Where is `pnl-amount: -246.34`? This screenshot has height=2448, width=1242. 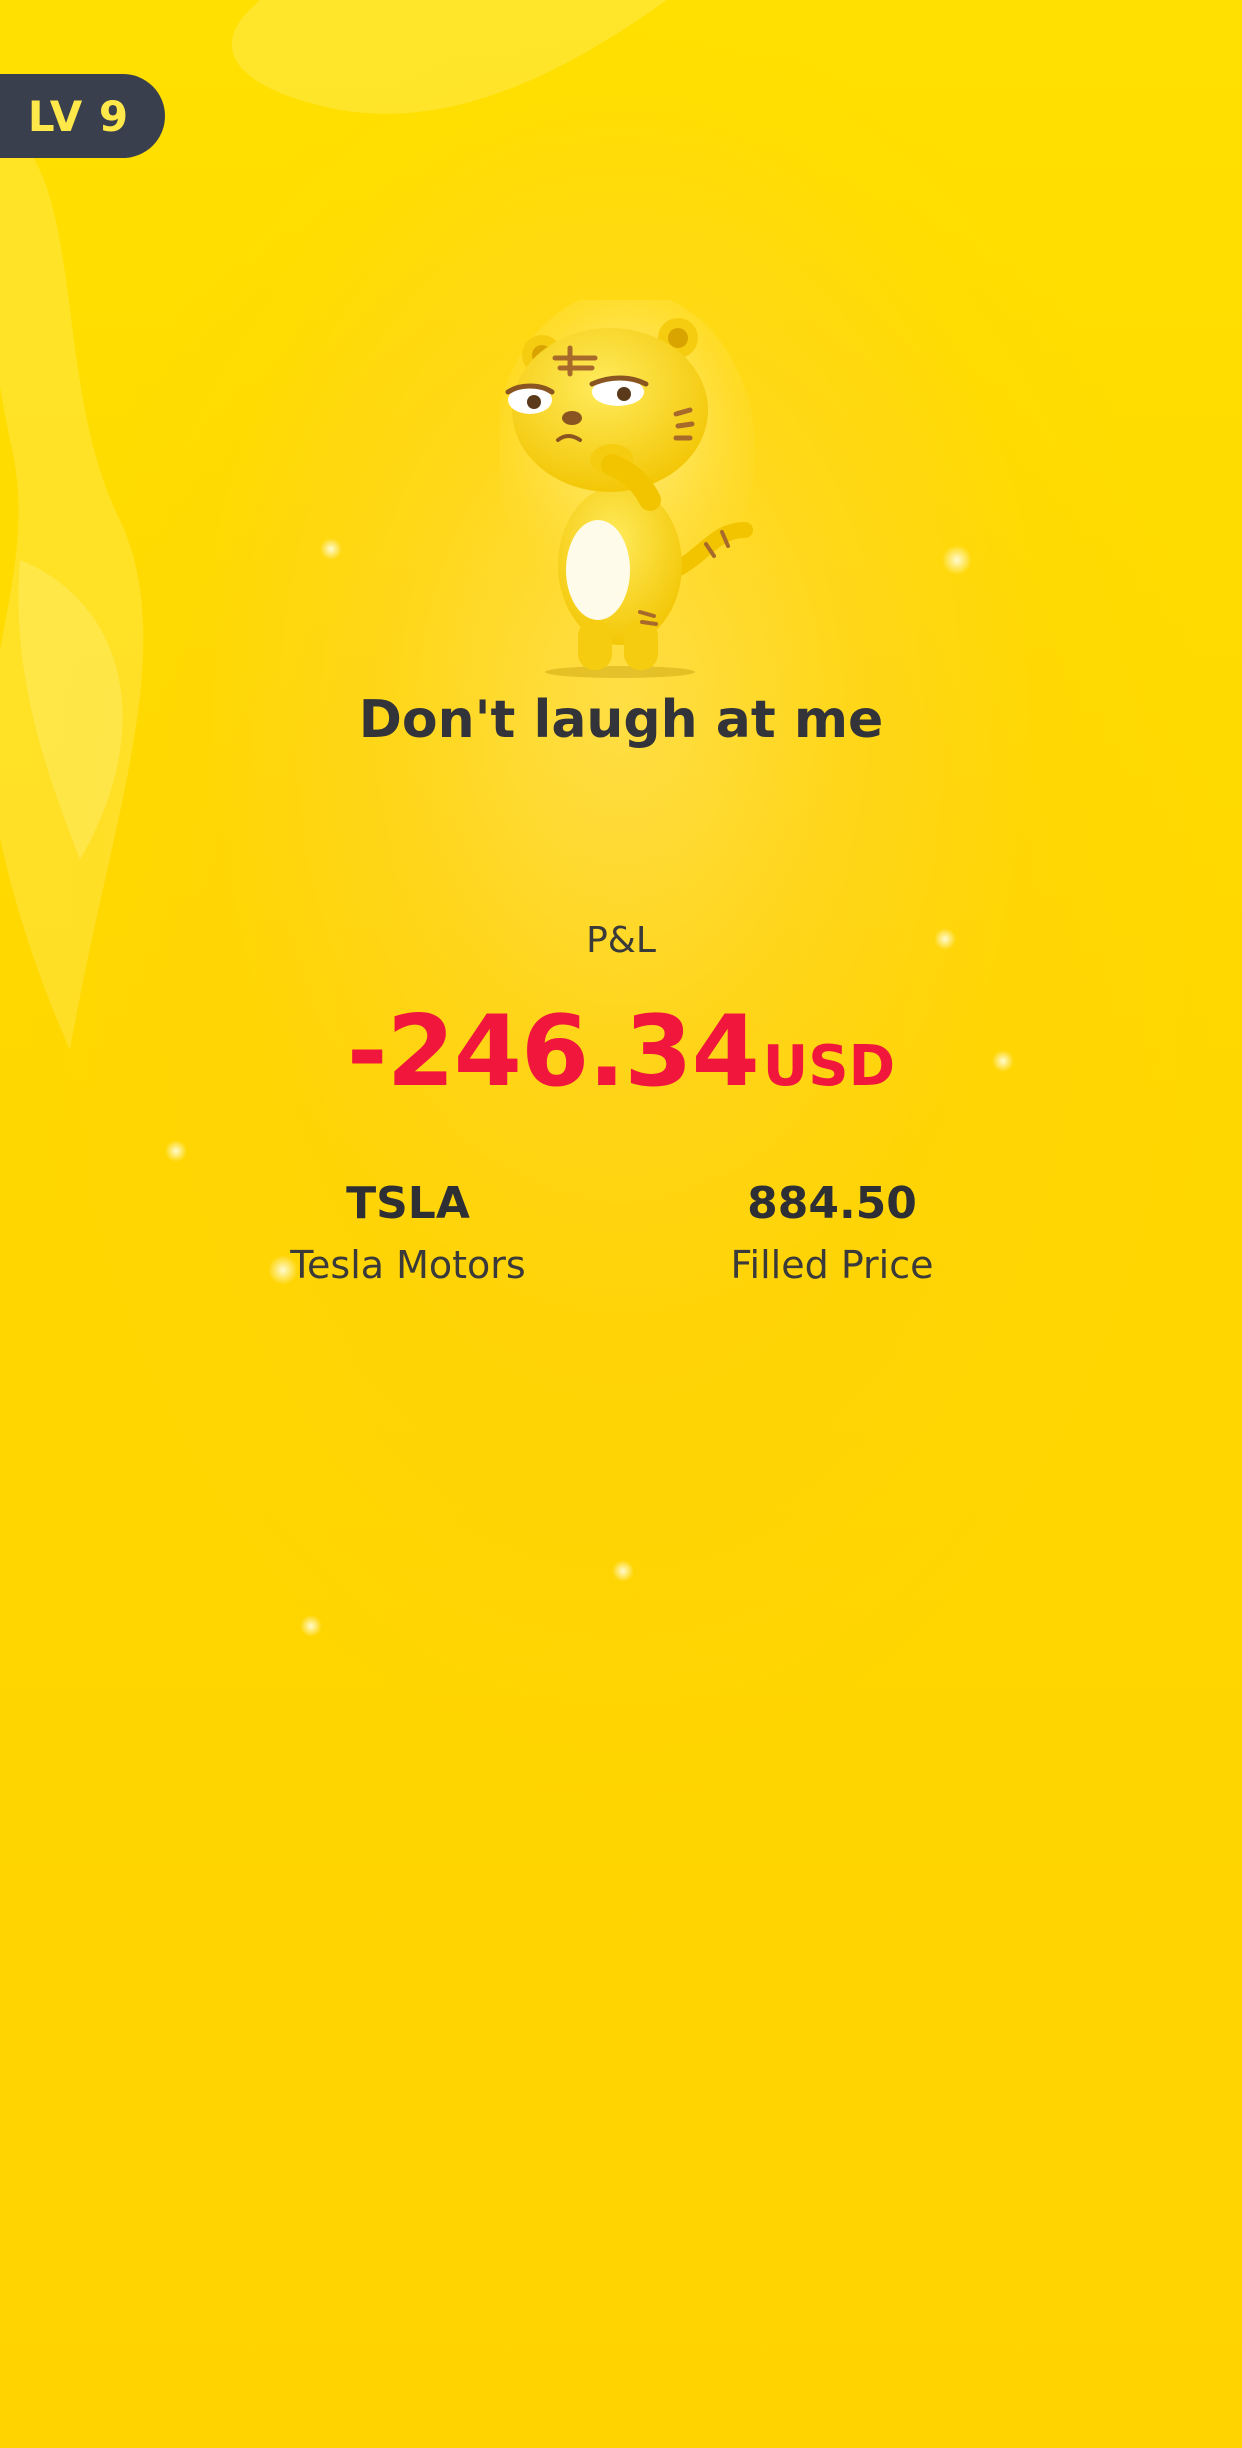 pnl-amount: -246.34 is located at coordinates (553, 1052).